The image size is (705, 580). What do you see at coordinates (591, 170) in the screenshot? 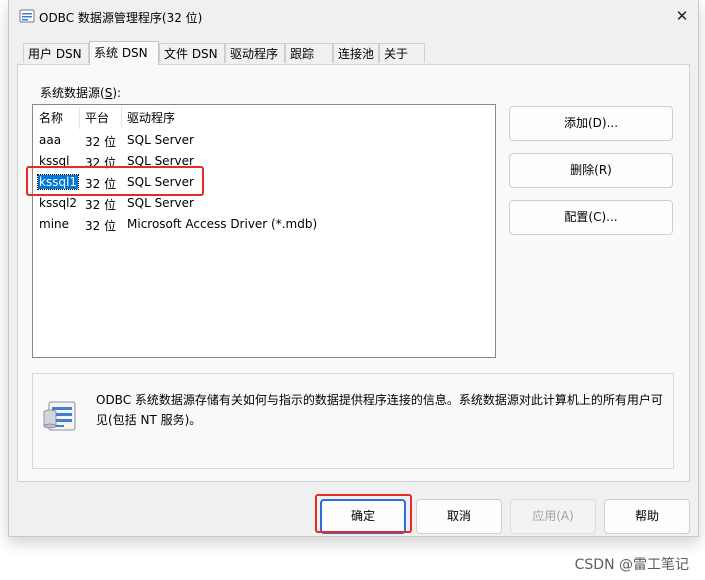
I see `remove-button: 删除(R)` at bounding box center [591, 170].